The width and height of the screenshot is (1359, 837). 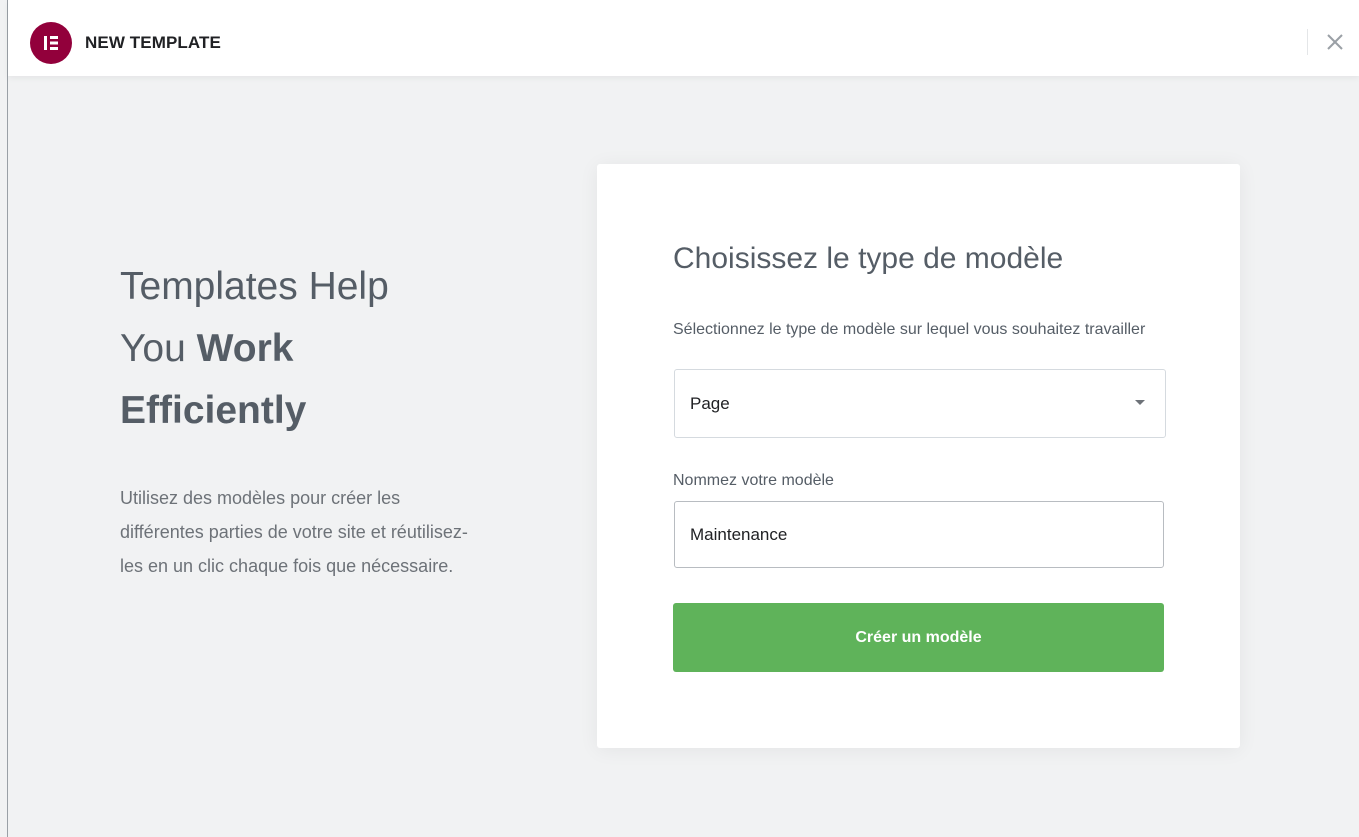 I want to click on caret-down-icon, so click(x=1140, y=402).